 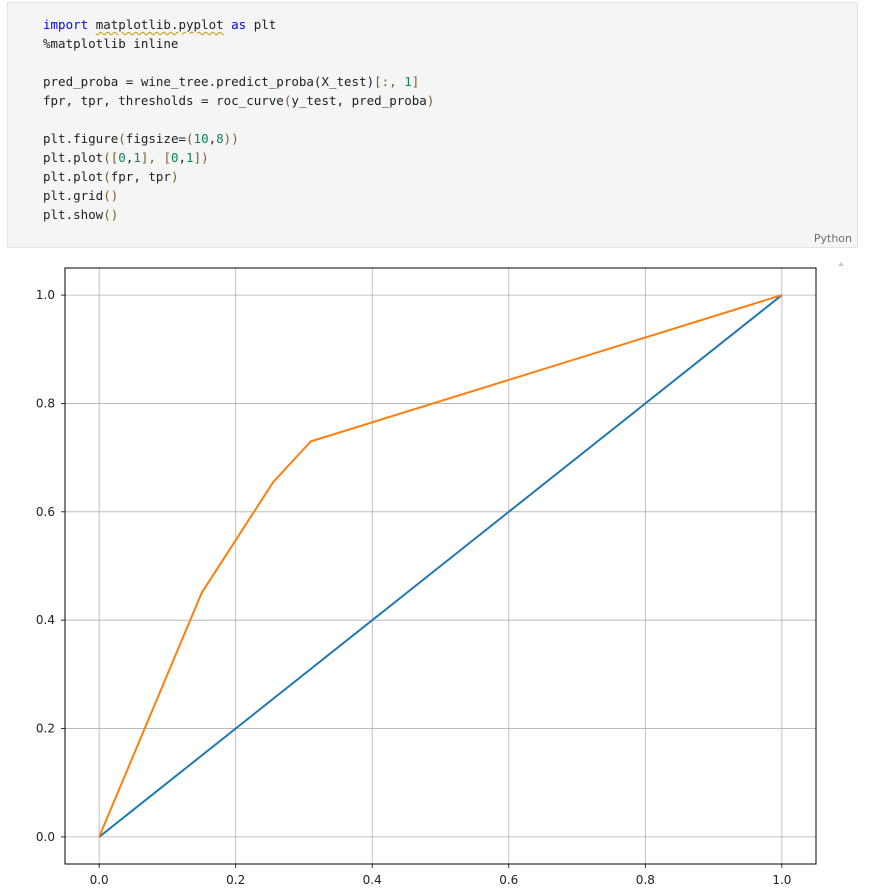 I want to click on x-tick-label: 1.0, so click(x=781, y=880).